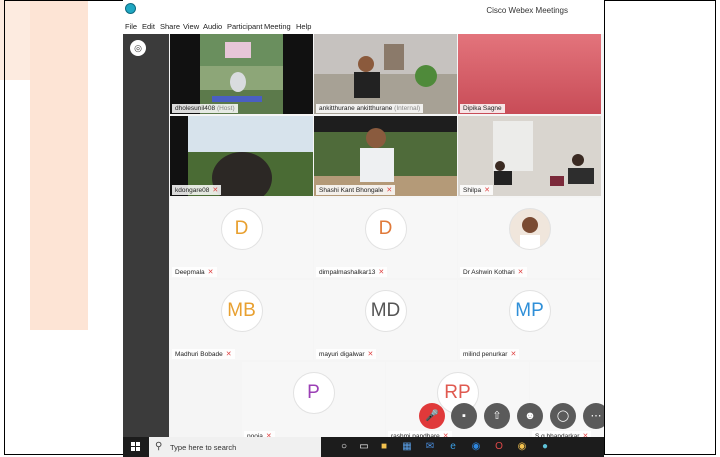  I want to click on participant-tile: Dipika Sagne, so click(529, 74).